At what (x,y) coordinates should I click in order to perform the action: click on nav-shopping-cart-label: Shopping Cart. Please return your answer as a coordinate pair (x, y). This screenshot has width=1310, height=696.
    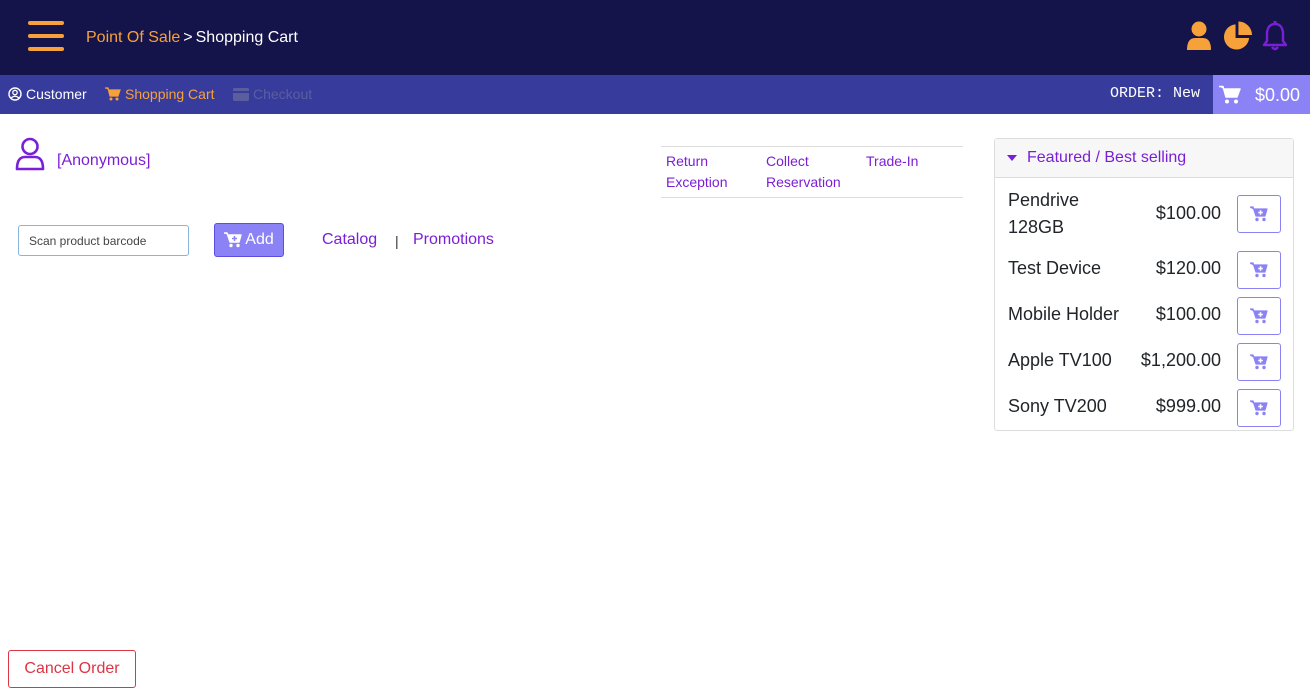
    Looking at the image, I should click on (170, 94).